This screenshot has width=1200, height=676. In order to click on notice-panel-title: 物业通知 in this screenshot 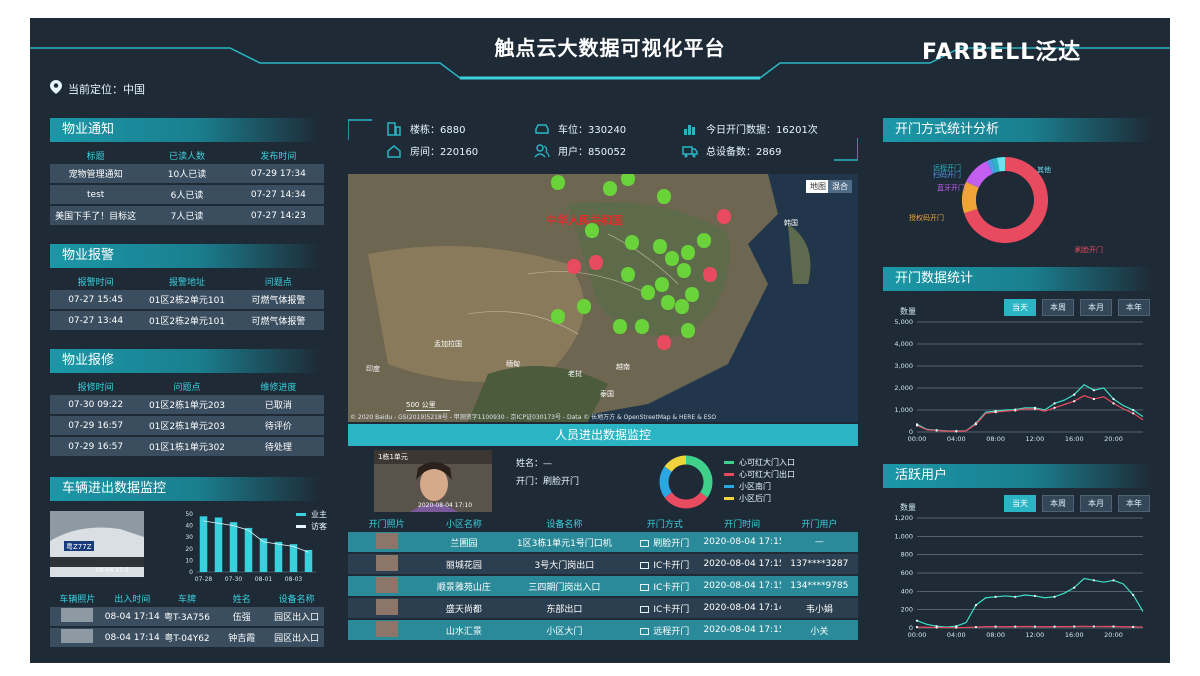, I will do `click(185, 130)`.